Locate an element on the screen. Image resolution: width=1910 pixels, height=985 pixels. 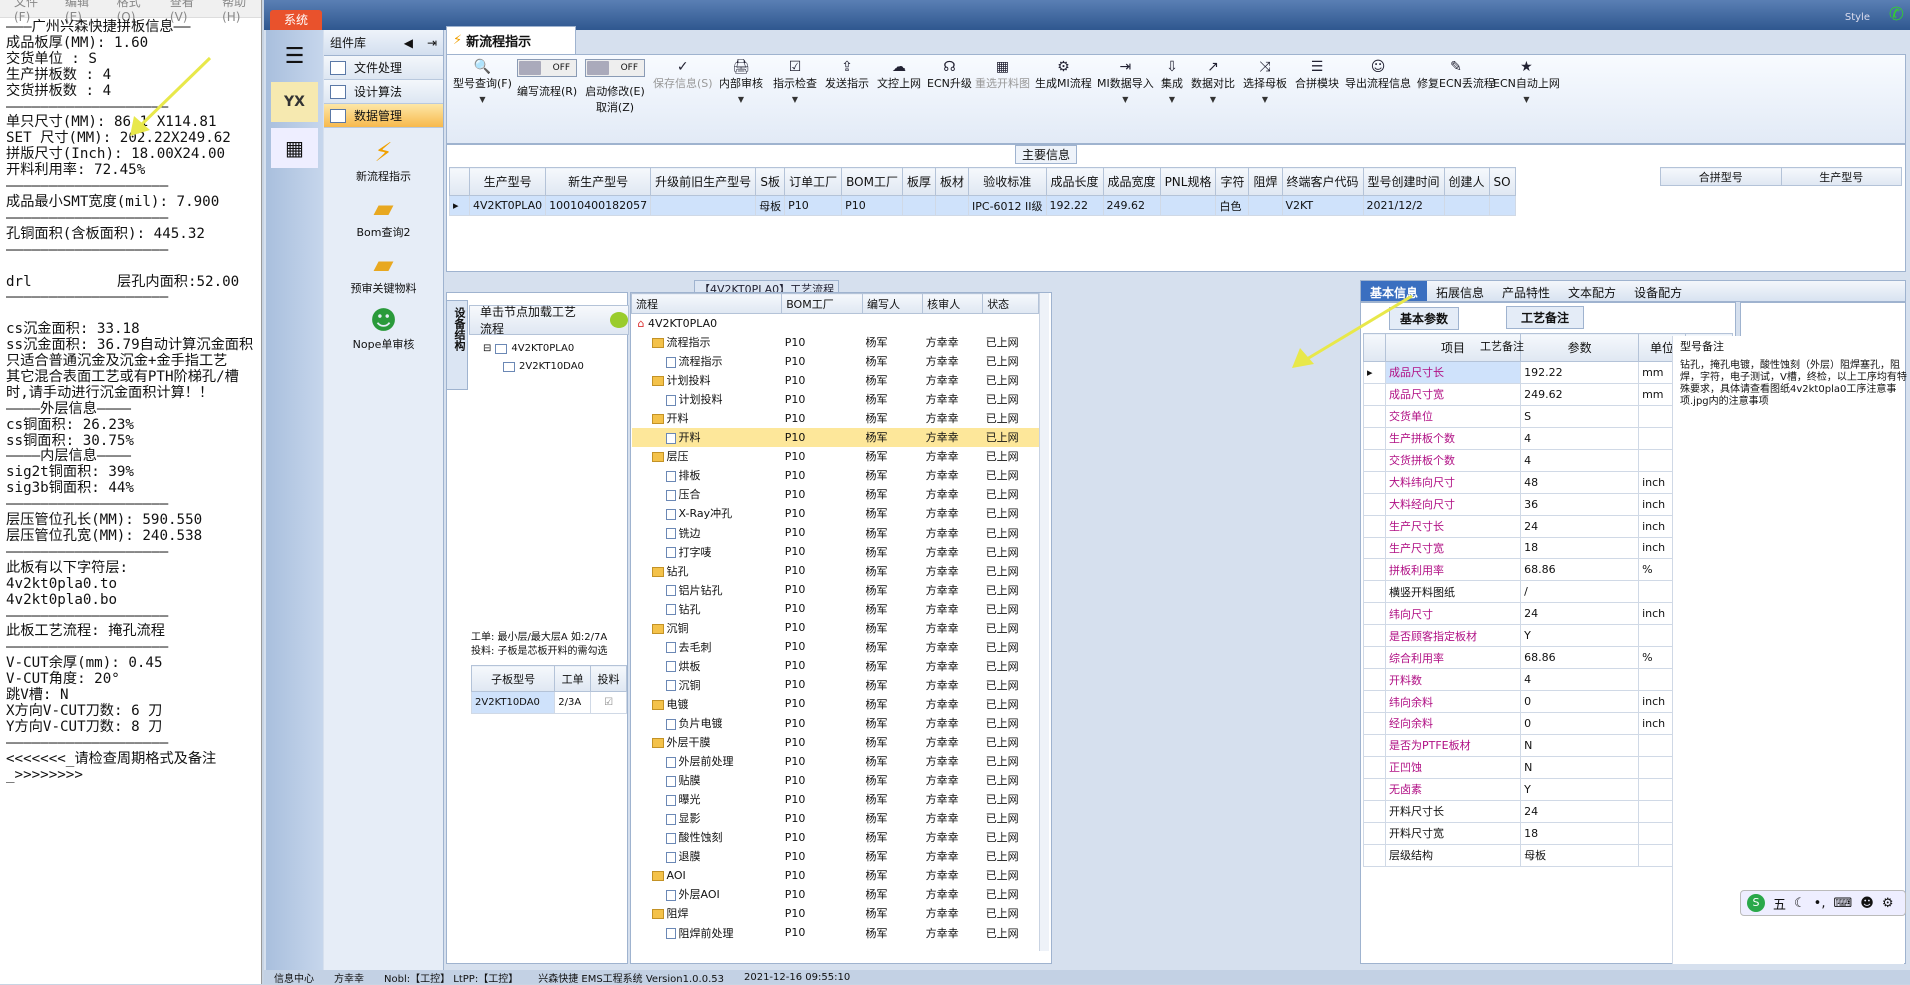
process-remarks-tab: 工艺备注 is located at coordinates (1545, 317).